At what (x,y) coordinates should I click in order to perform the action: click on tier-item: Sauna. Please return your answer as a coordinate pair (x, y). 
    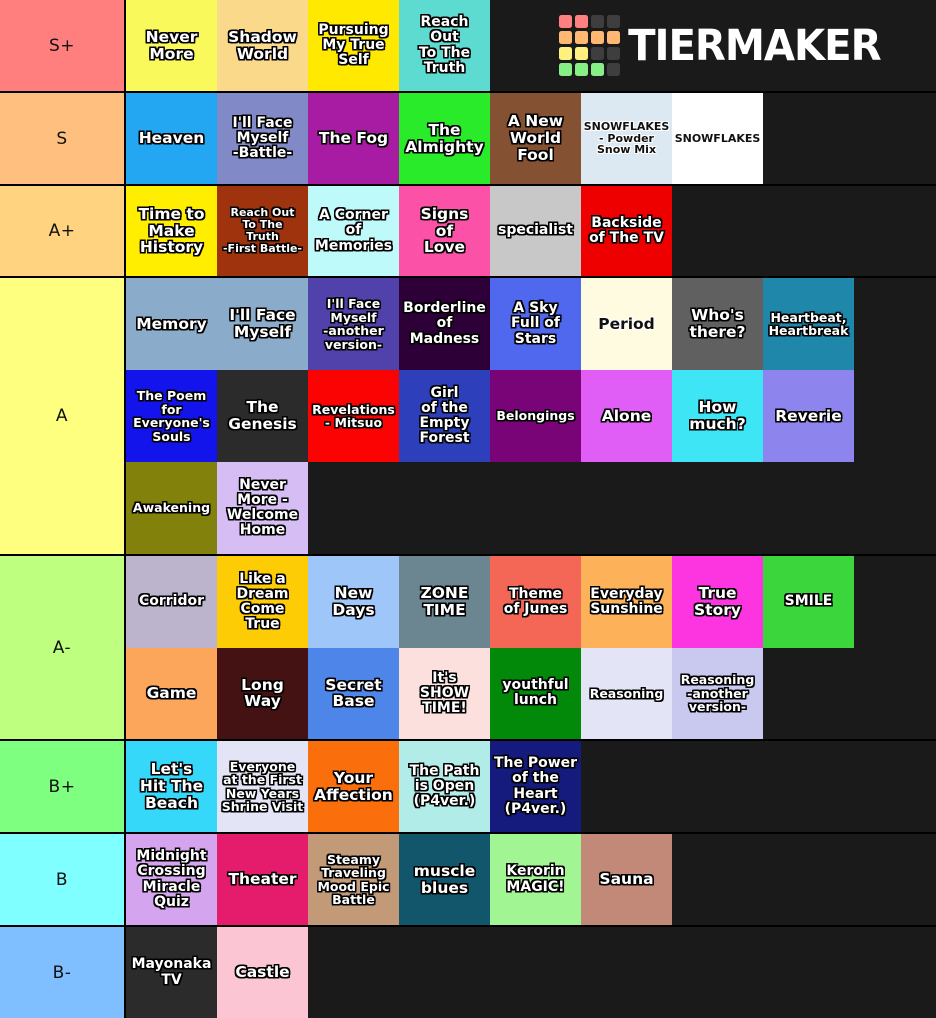
    Looking at the image, I should click on (626, 879).